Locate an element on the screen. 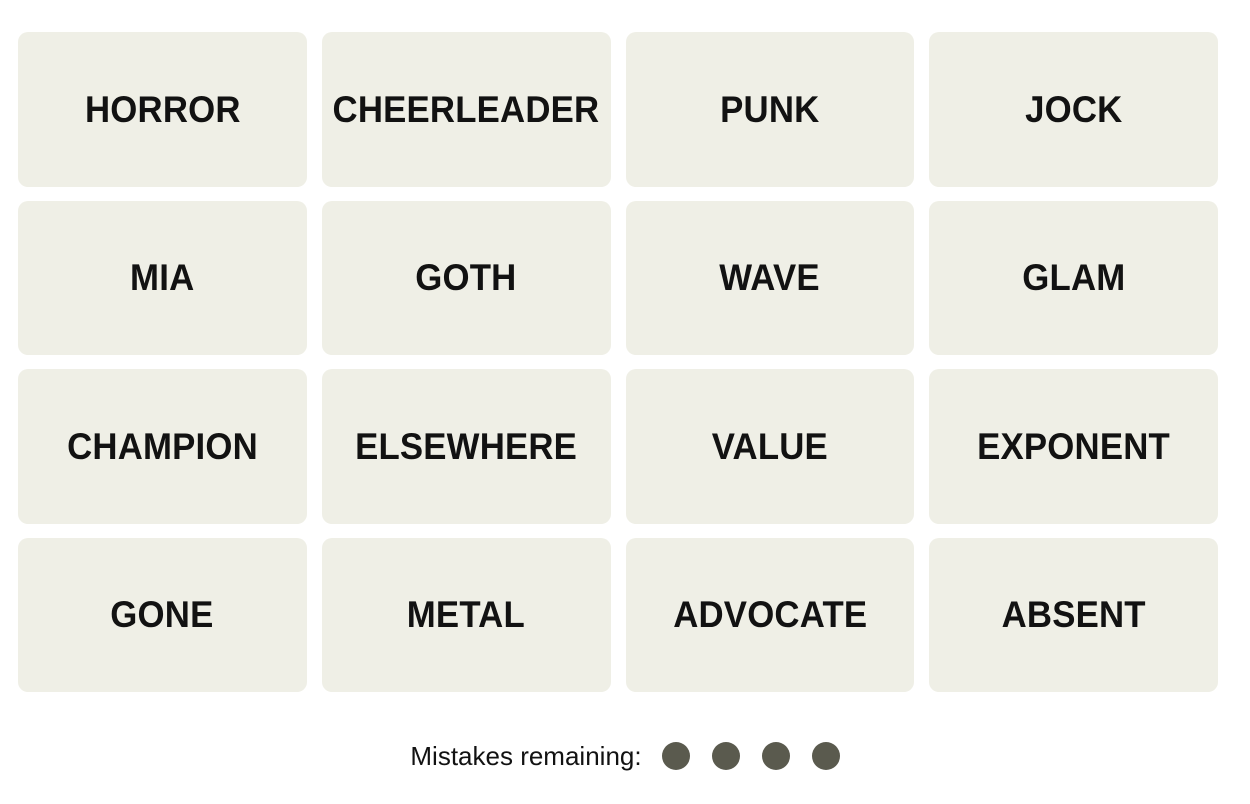 This screenshot has width=1250, height=804. word-tile: WAVE is located at coordinates (770, 277).